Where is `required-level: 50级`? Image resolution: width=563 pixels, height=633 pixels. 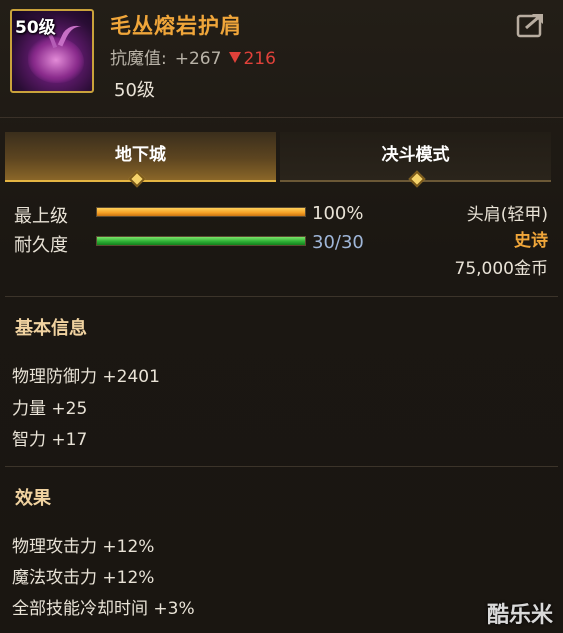
required-level: 50级 is located at coordinates (134, 90).